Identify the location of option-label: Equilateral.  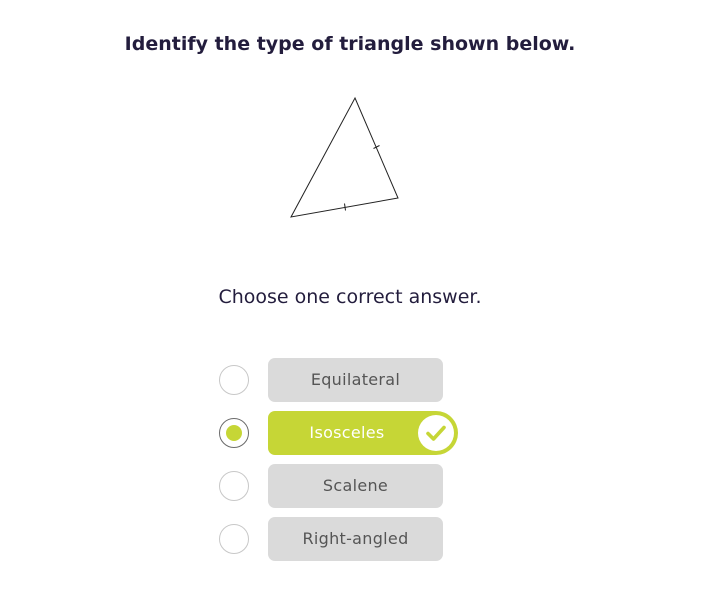
(355, 379).